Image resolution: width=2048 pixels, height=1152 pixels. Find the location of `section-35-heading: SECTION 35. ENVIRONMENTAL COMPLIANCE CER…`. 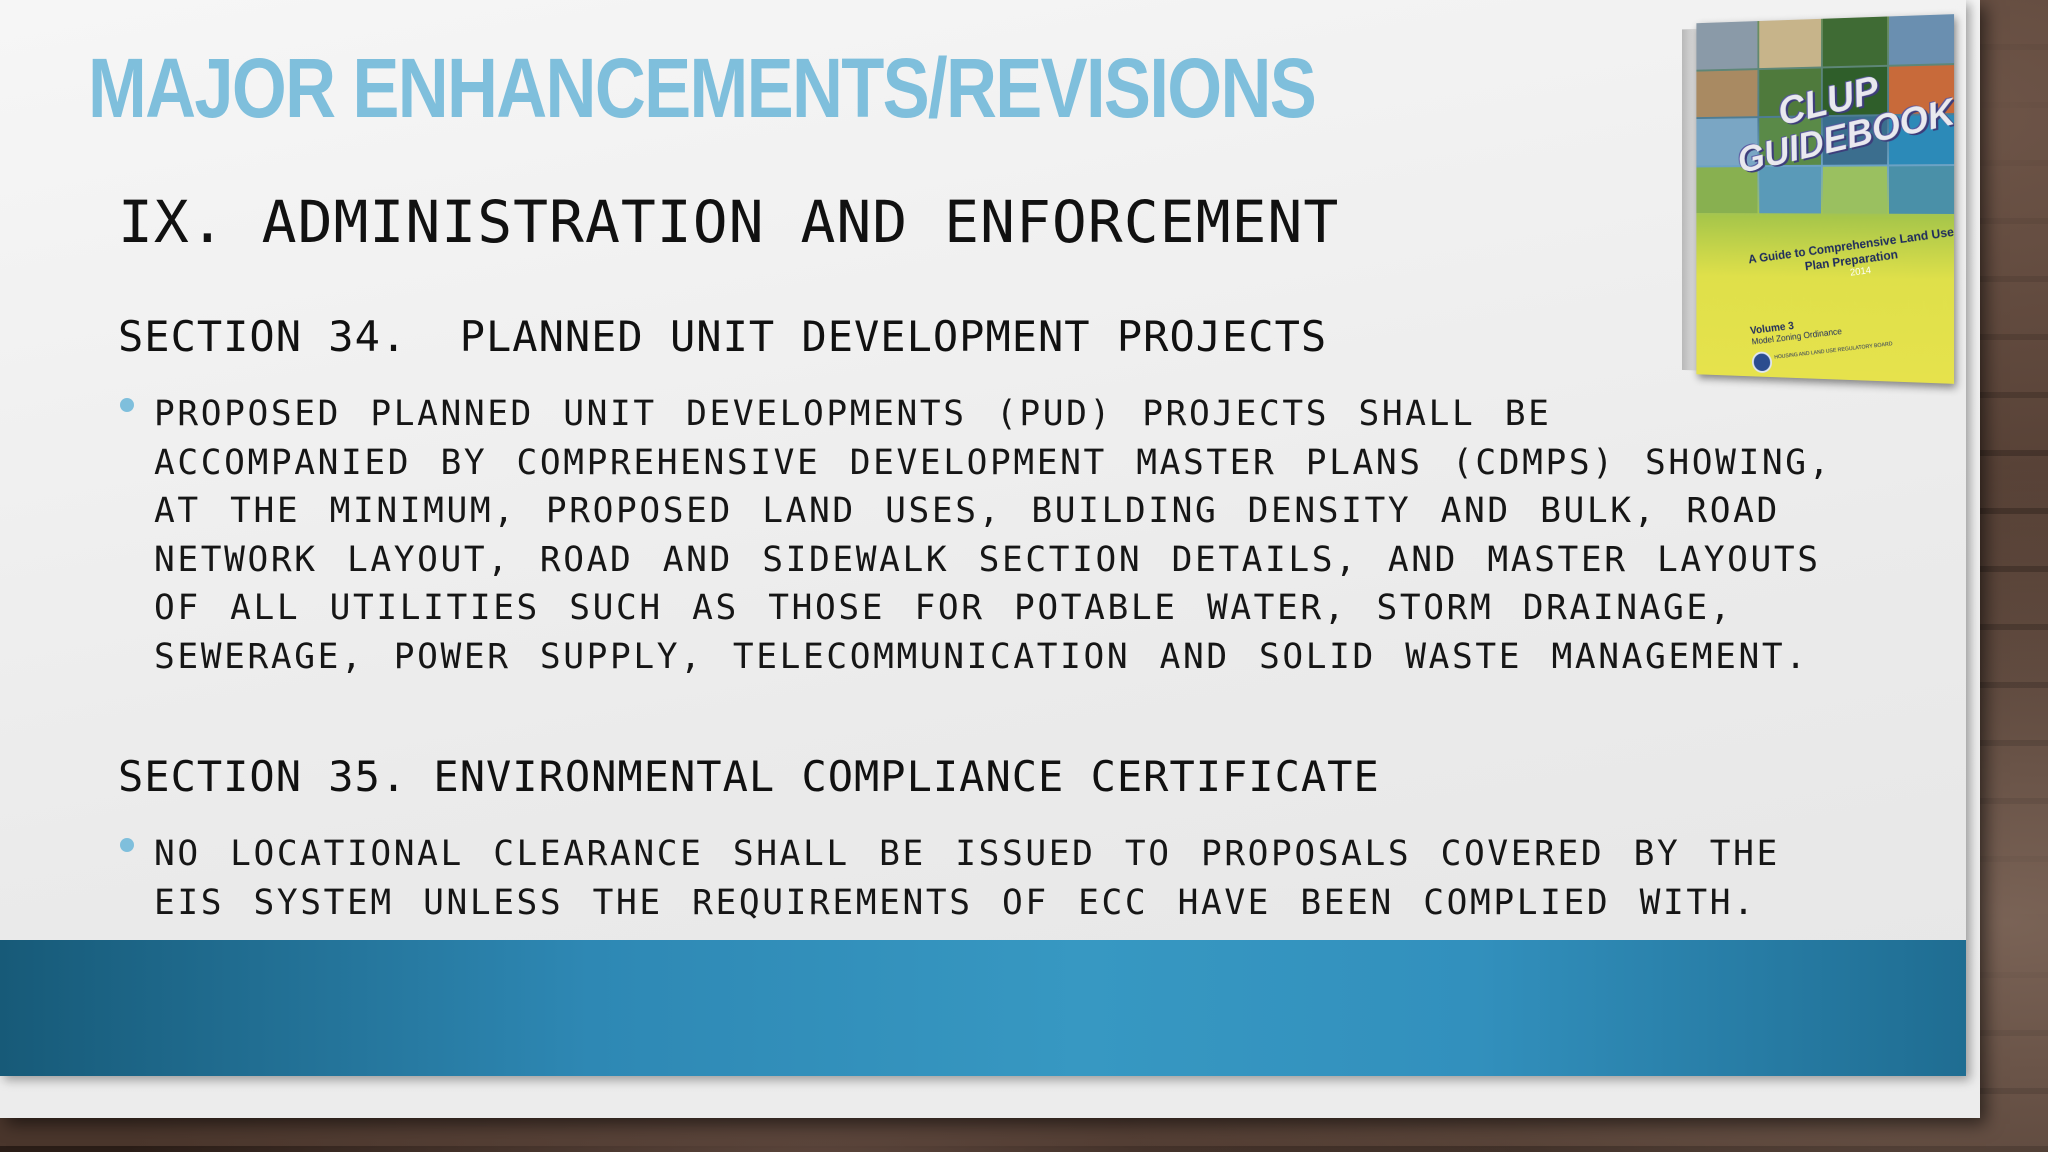

section-35-heading: SECTION 35. ENVIRONMENTAL COMPLIANCE CER… is located at coordinates (749, 776).